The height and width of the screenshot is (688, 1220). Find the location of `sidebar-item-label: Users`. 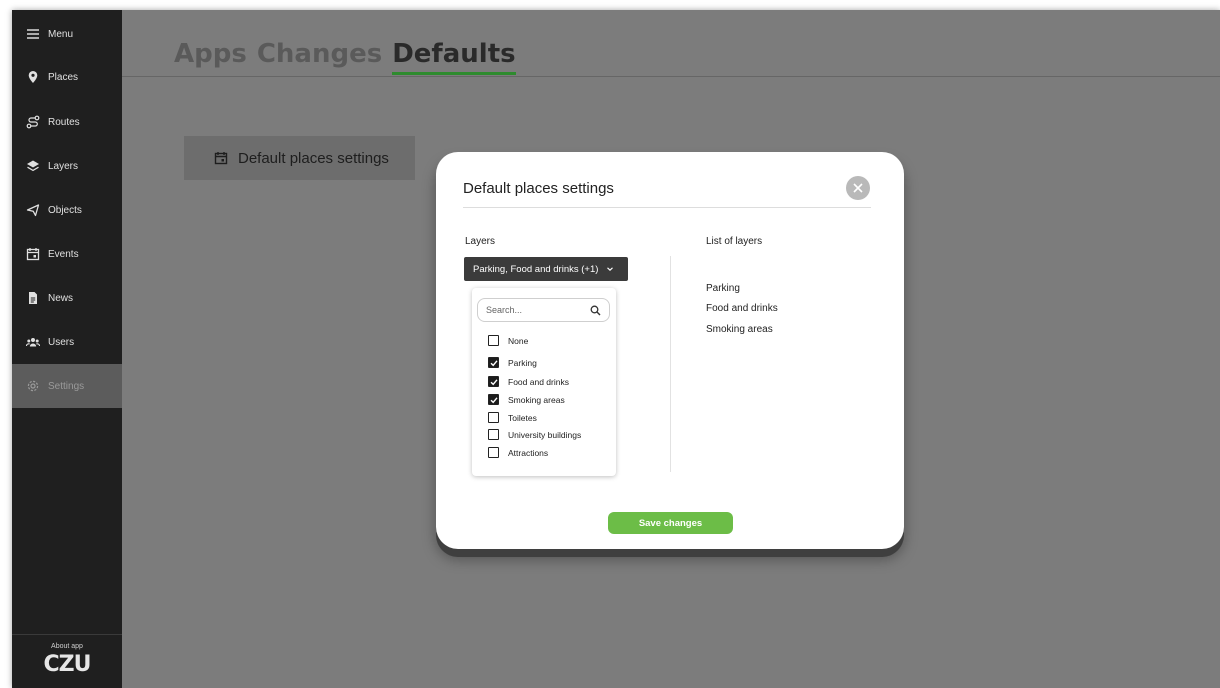

sidebar-item-label: Users is located at coordinates (61, 342).